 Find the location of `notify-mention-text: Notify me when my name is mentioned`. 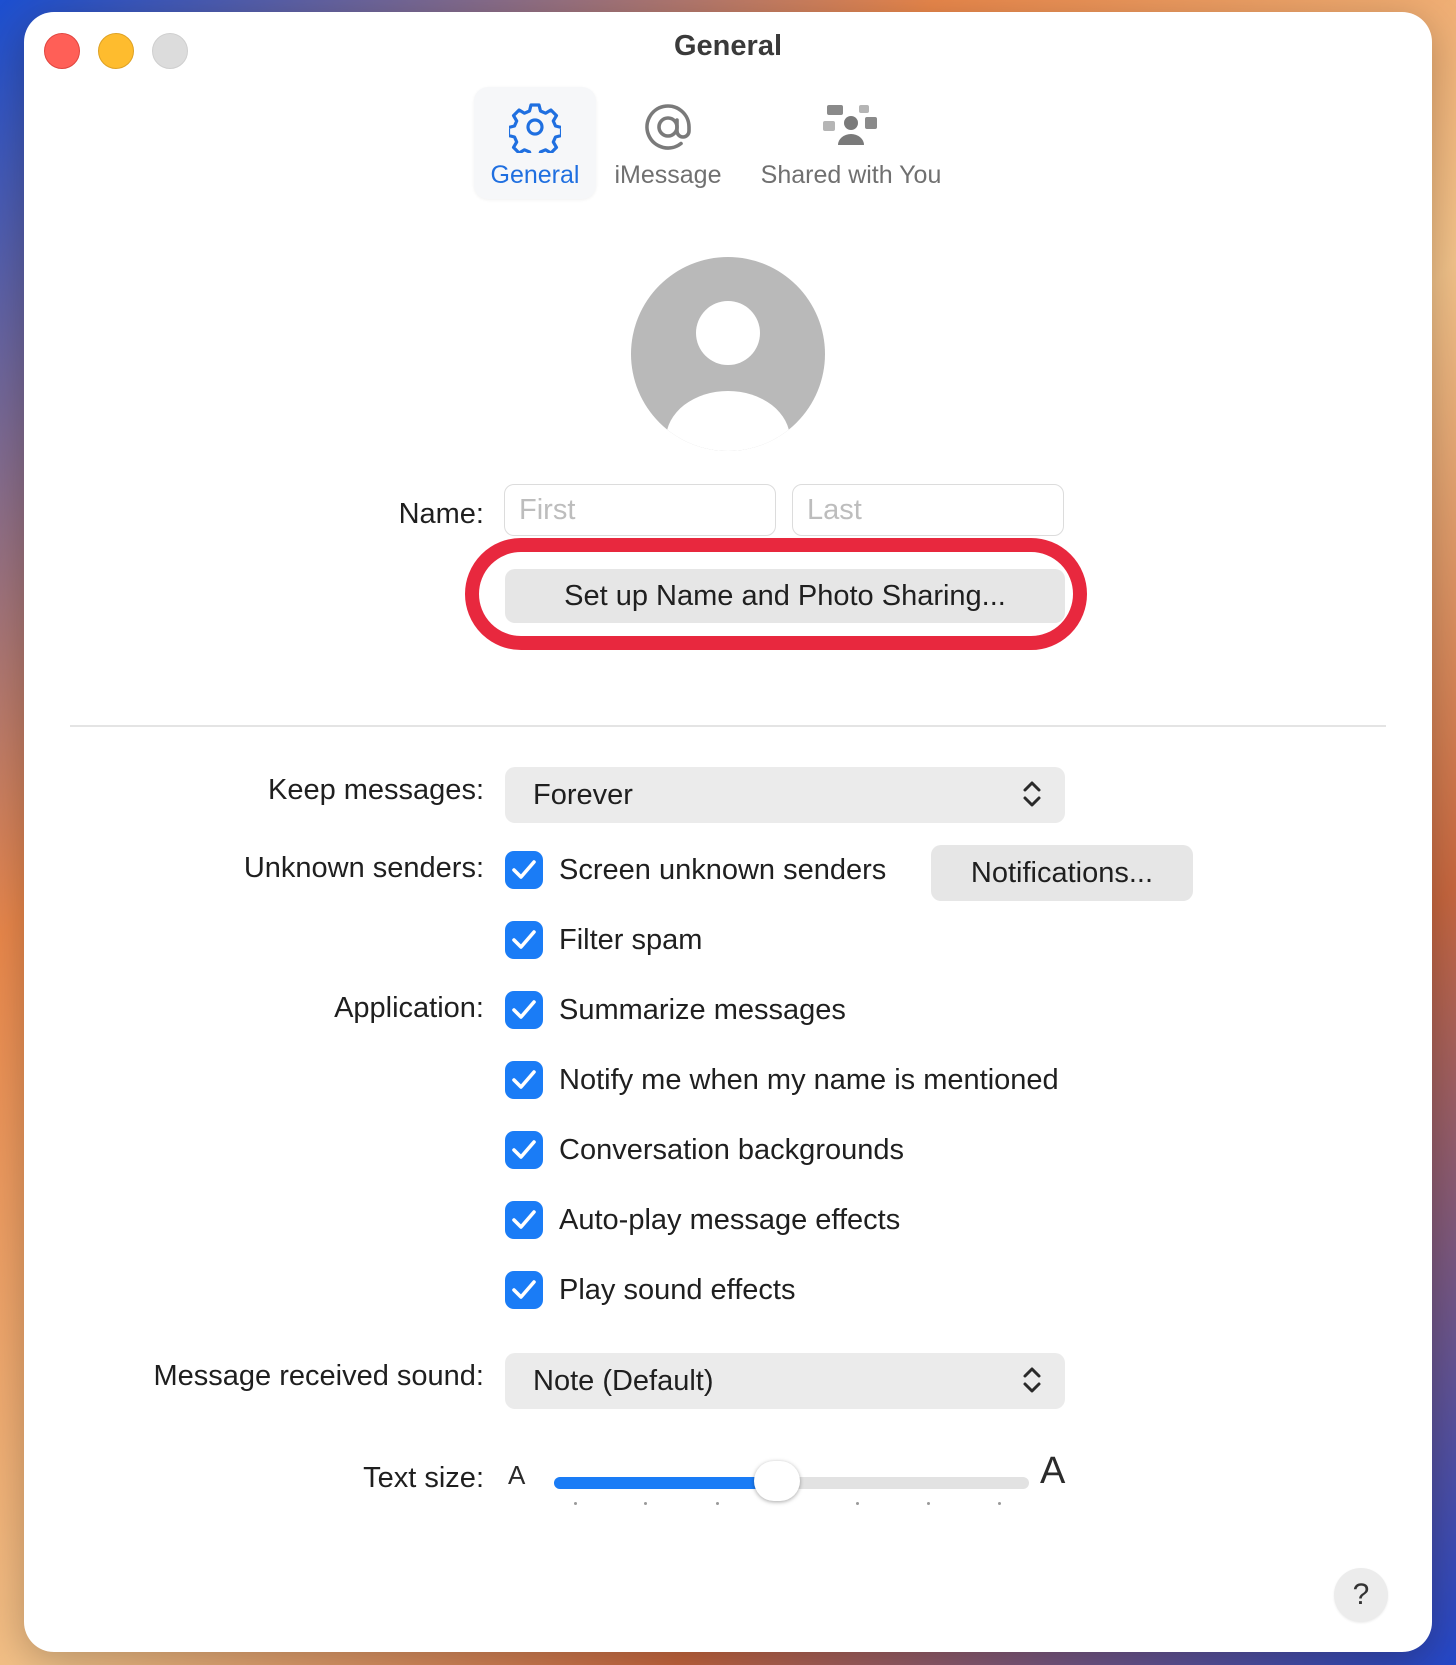

notify-mention-text: Notify me when my name is mentioned is located at coordinates (809, 1079).